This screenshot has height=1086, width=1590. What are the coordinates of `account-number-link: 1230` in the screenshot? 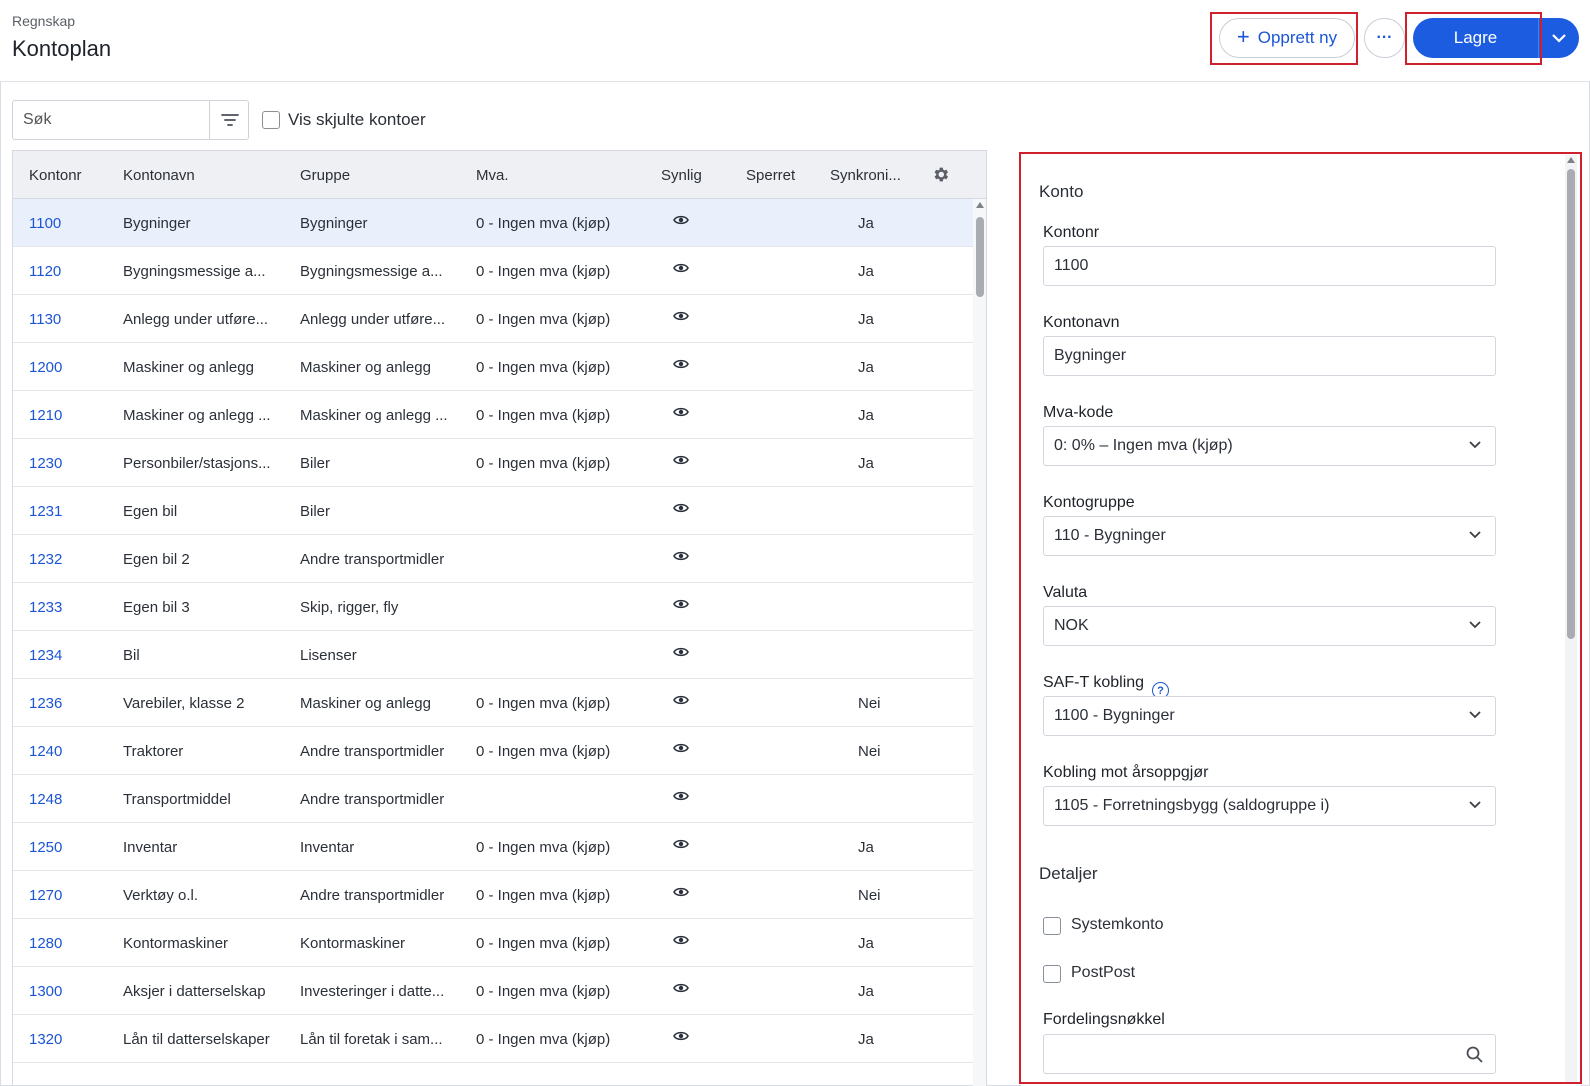 It's located at (45, 463).